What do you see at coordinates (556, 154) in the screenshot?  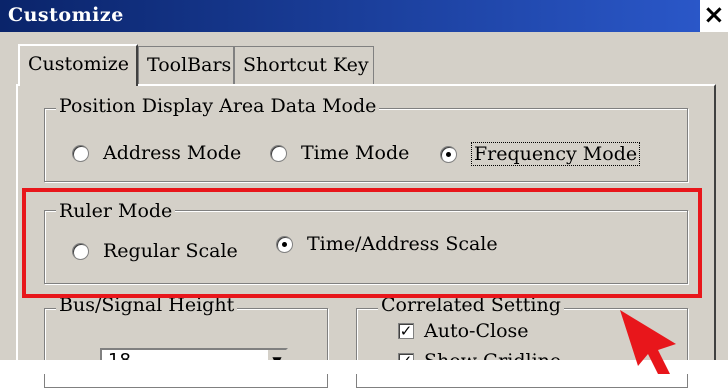 I see `frequency-mode-label: Frequency Mode` at bounding box center [556, 154].